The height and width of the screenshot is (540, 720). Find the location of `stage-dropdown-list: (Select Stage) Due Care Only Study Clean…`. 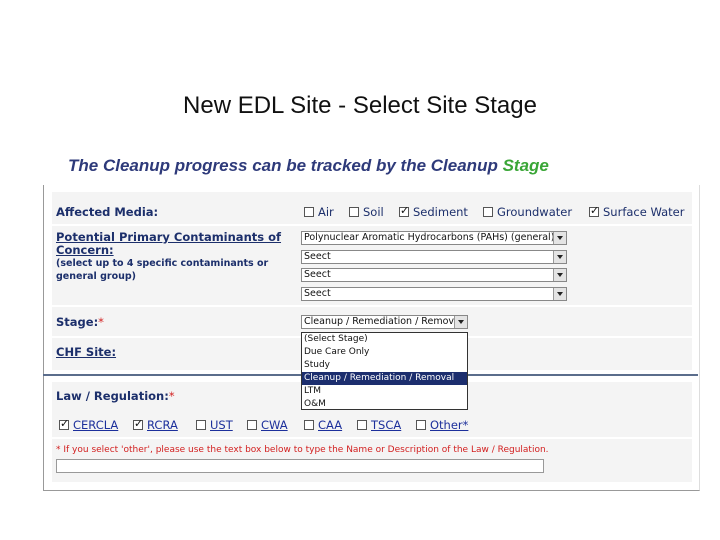

stage-dropdown-list: (Select Stage) Due Care Only Study Clean… is located at coordinates (384, 371).